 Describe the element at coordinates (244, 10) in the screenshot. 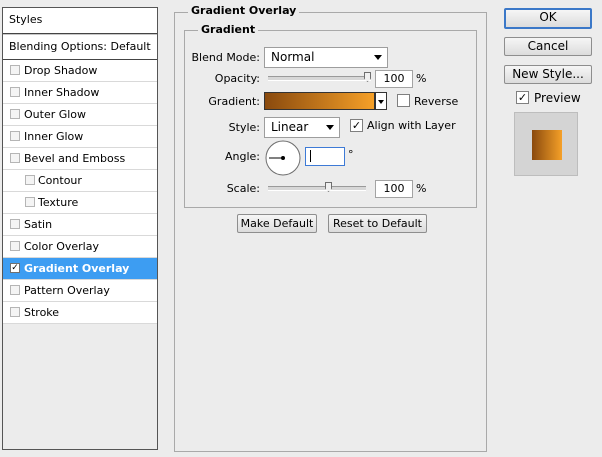

I see `gradient-overlay-title: Gradient Overlay` at that location.